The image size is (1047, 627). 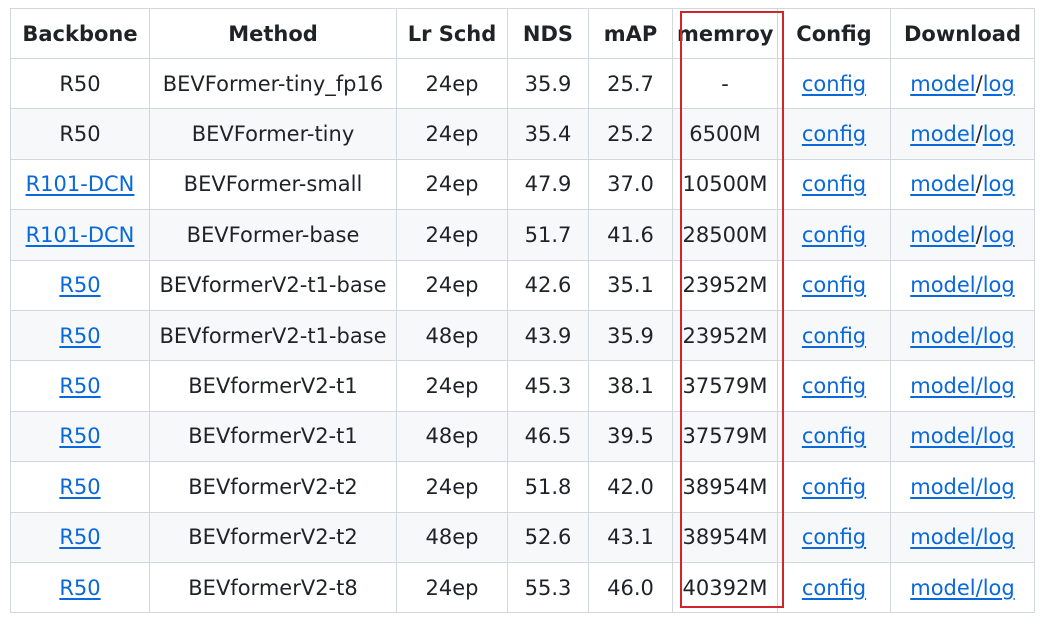 What do you see at coordinates (630, 33) in the screenshot?
I see `header-map: mAP` at bounding box center [630, 33].